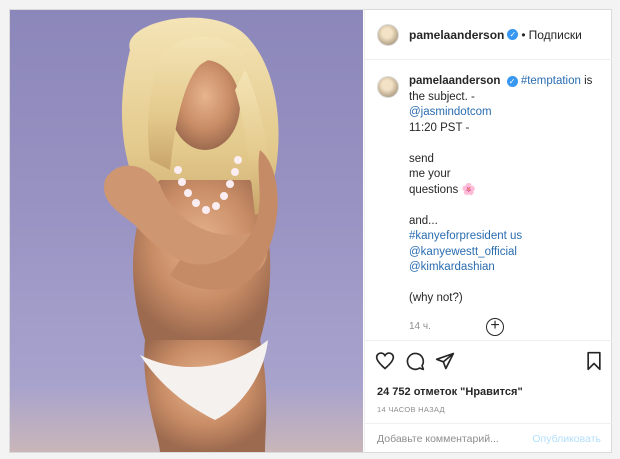 Image resolution: width=620 pixels, height=459 pixels. What do you see at coordinates (434, 189) in the screenshot?
I see `caption-text: questions` at bounding box center [434, 189].